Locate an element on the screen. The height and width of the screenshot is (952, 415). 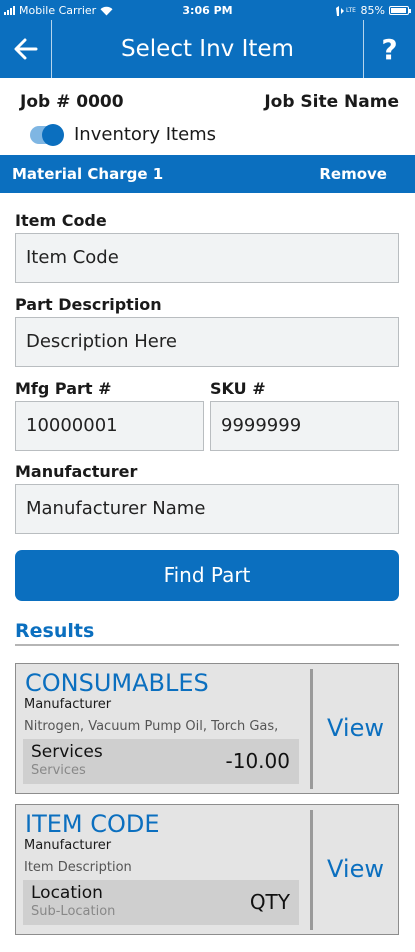
sku-label: SKU # is located at coordinates (238, 388).